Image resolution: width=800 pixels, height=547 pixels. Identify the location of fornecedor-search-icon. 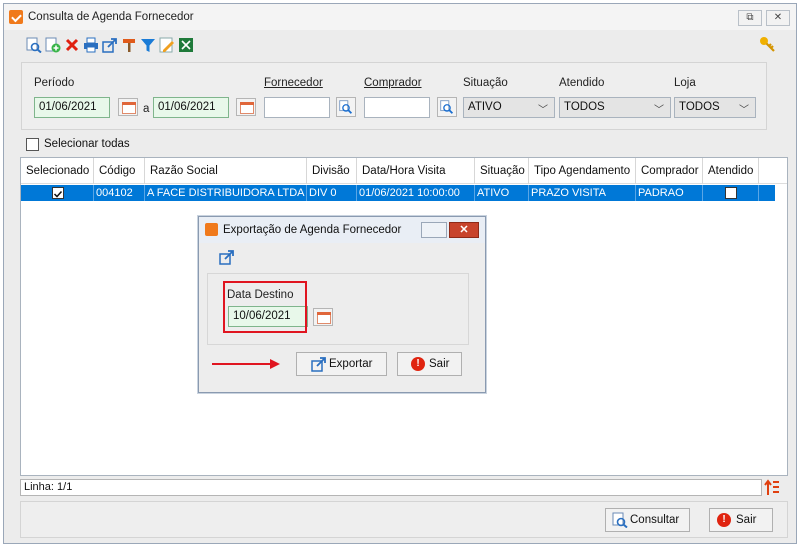
(346, 107).